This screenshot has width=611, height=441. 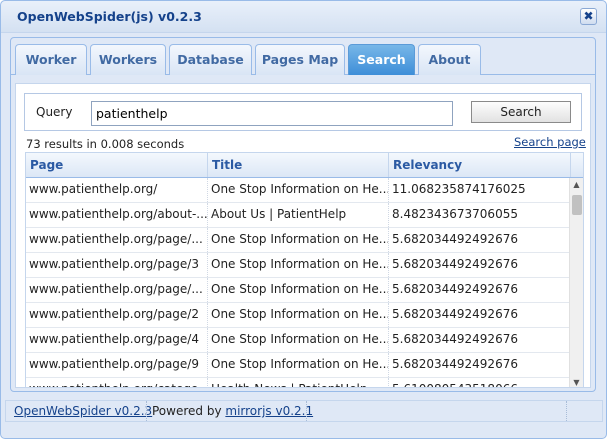 I want to click on tab-pages-map: Pages Map, so click(x=300, y=59).